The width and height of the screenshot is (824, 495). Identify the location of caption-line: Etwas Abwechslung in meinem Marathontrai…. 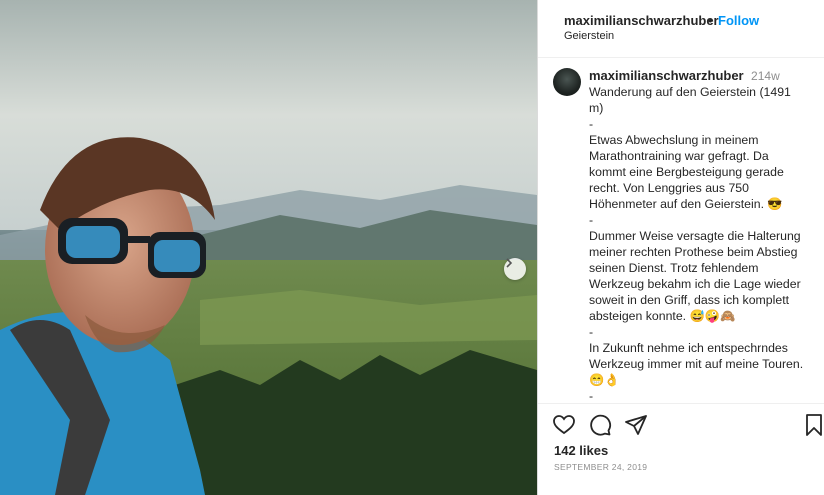
(686, 172).